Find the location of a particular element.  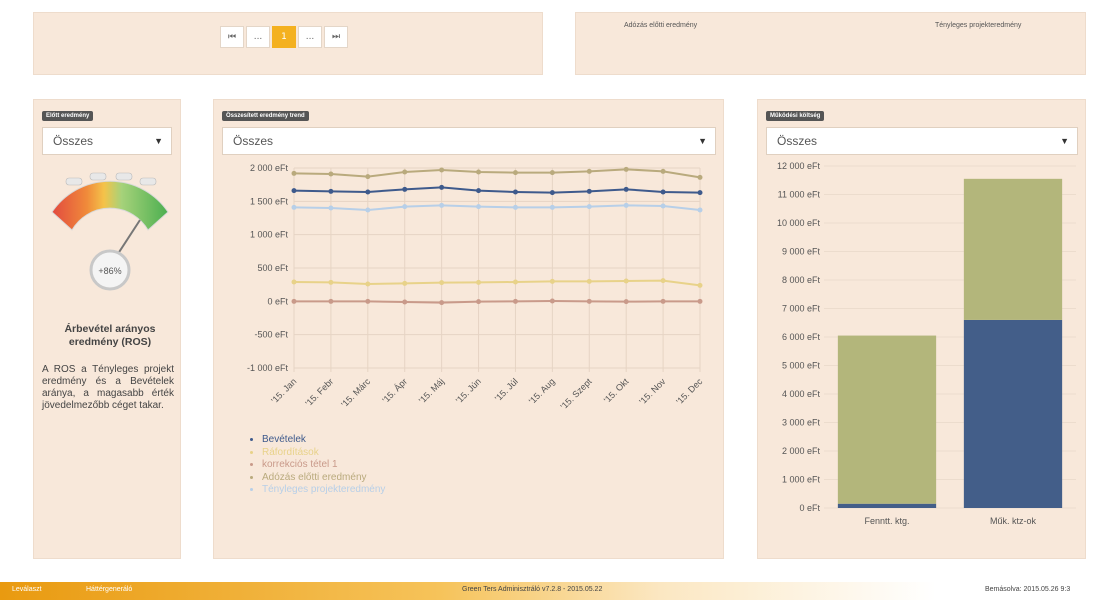

y-tick-label: -1 000 eFt is located at coordinates (268, 368).